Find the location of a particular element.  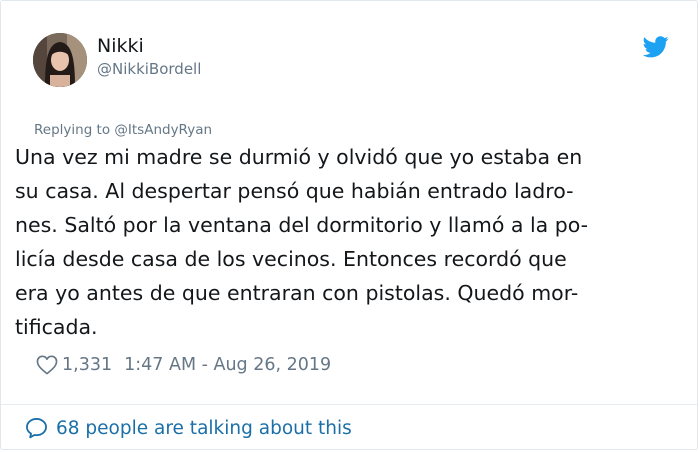

replying-to: Replying to @ItsAndyRyan is located at coordinates (123, 130).